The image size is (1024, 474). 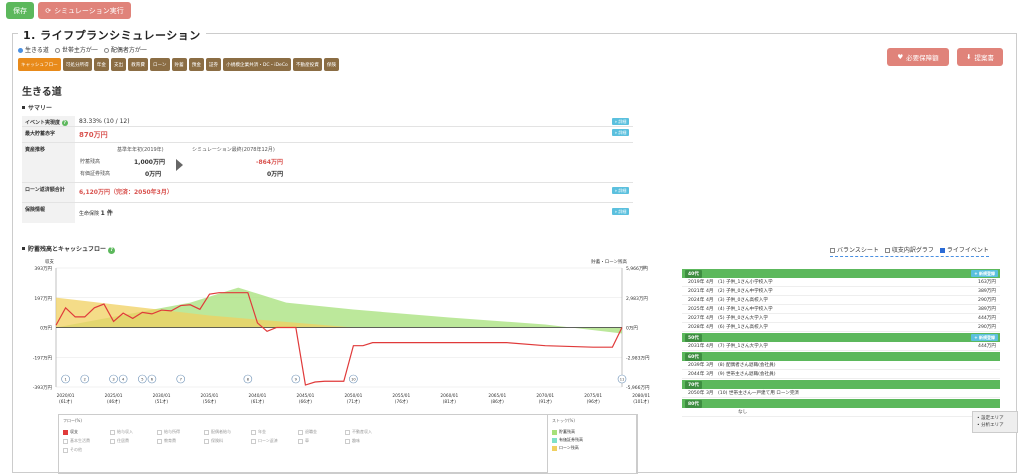 I want to click on max-deposit-row: 最大貯蓄赤字 870万円 » 詳細, so click(x=327, y=135).